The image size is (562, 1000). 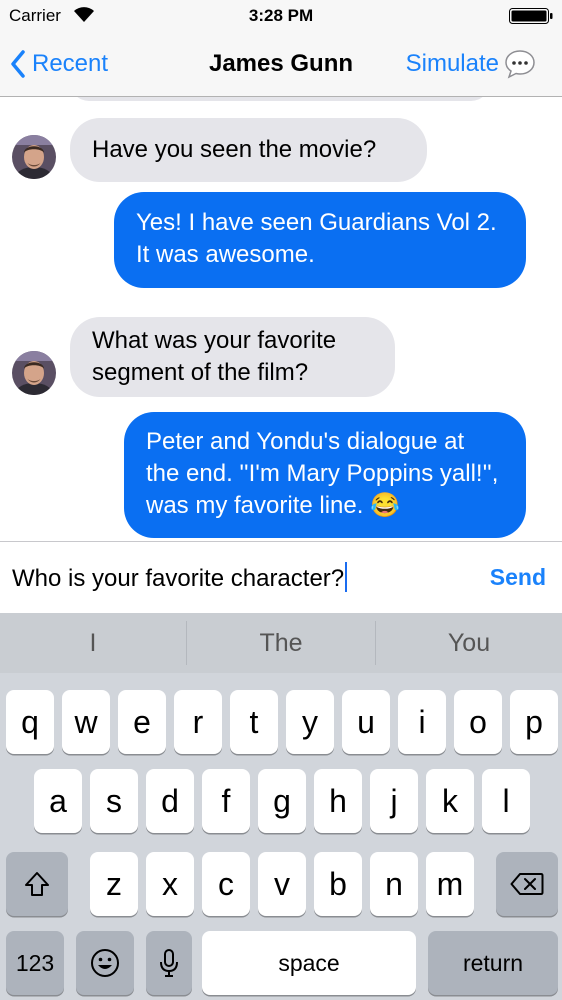 I want to click on back-button: Recent, so click(x=59, y=64).